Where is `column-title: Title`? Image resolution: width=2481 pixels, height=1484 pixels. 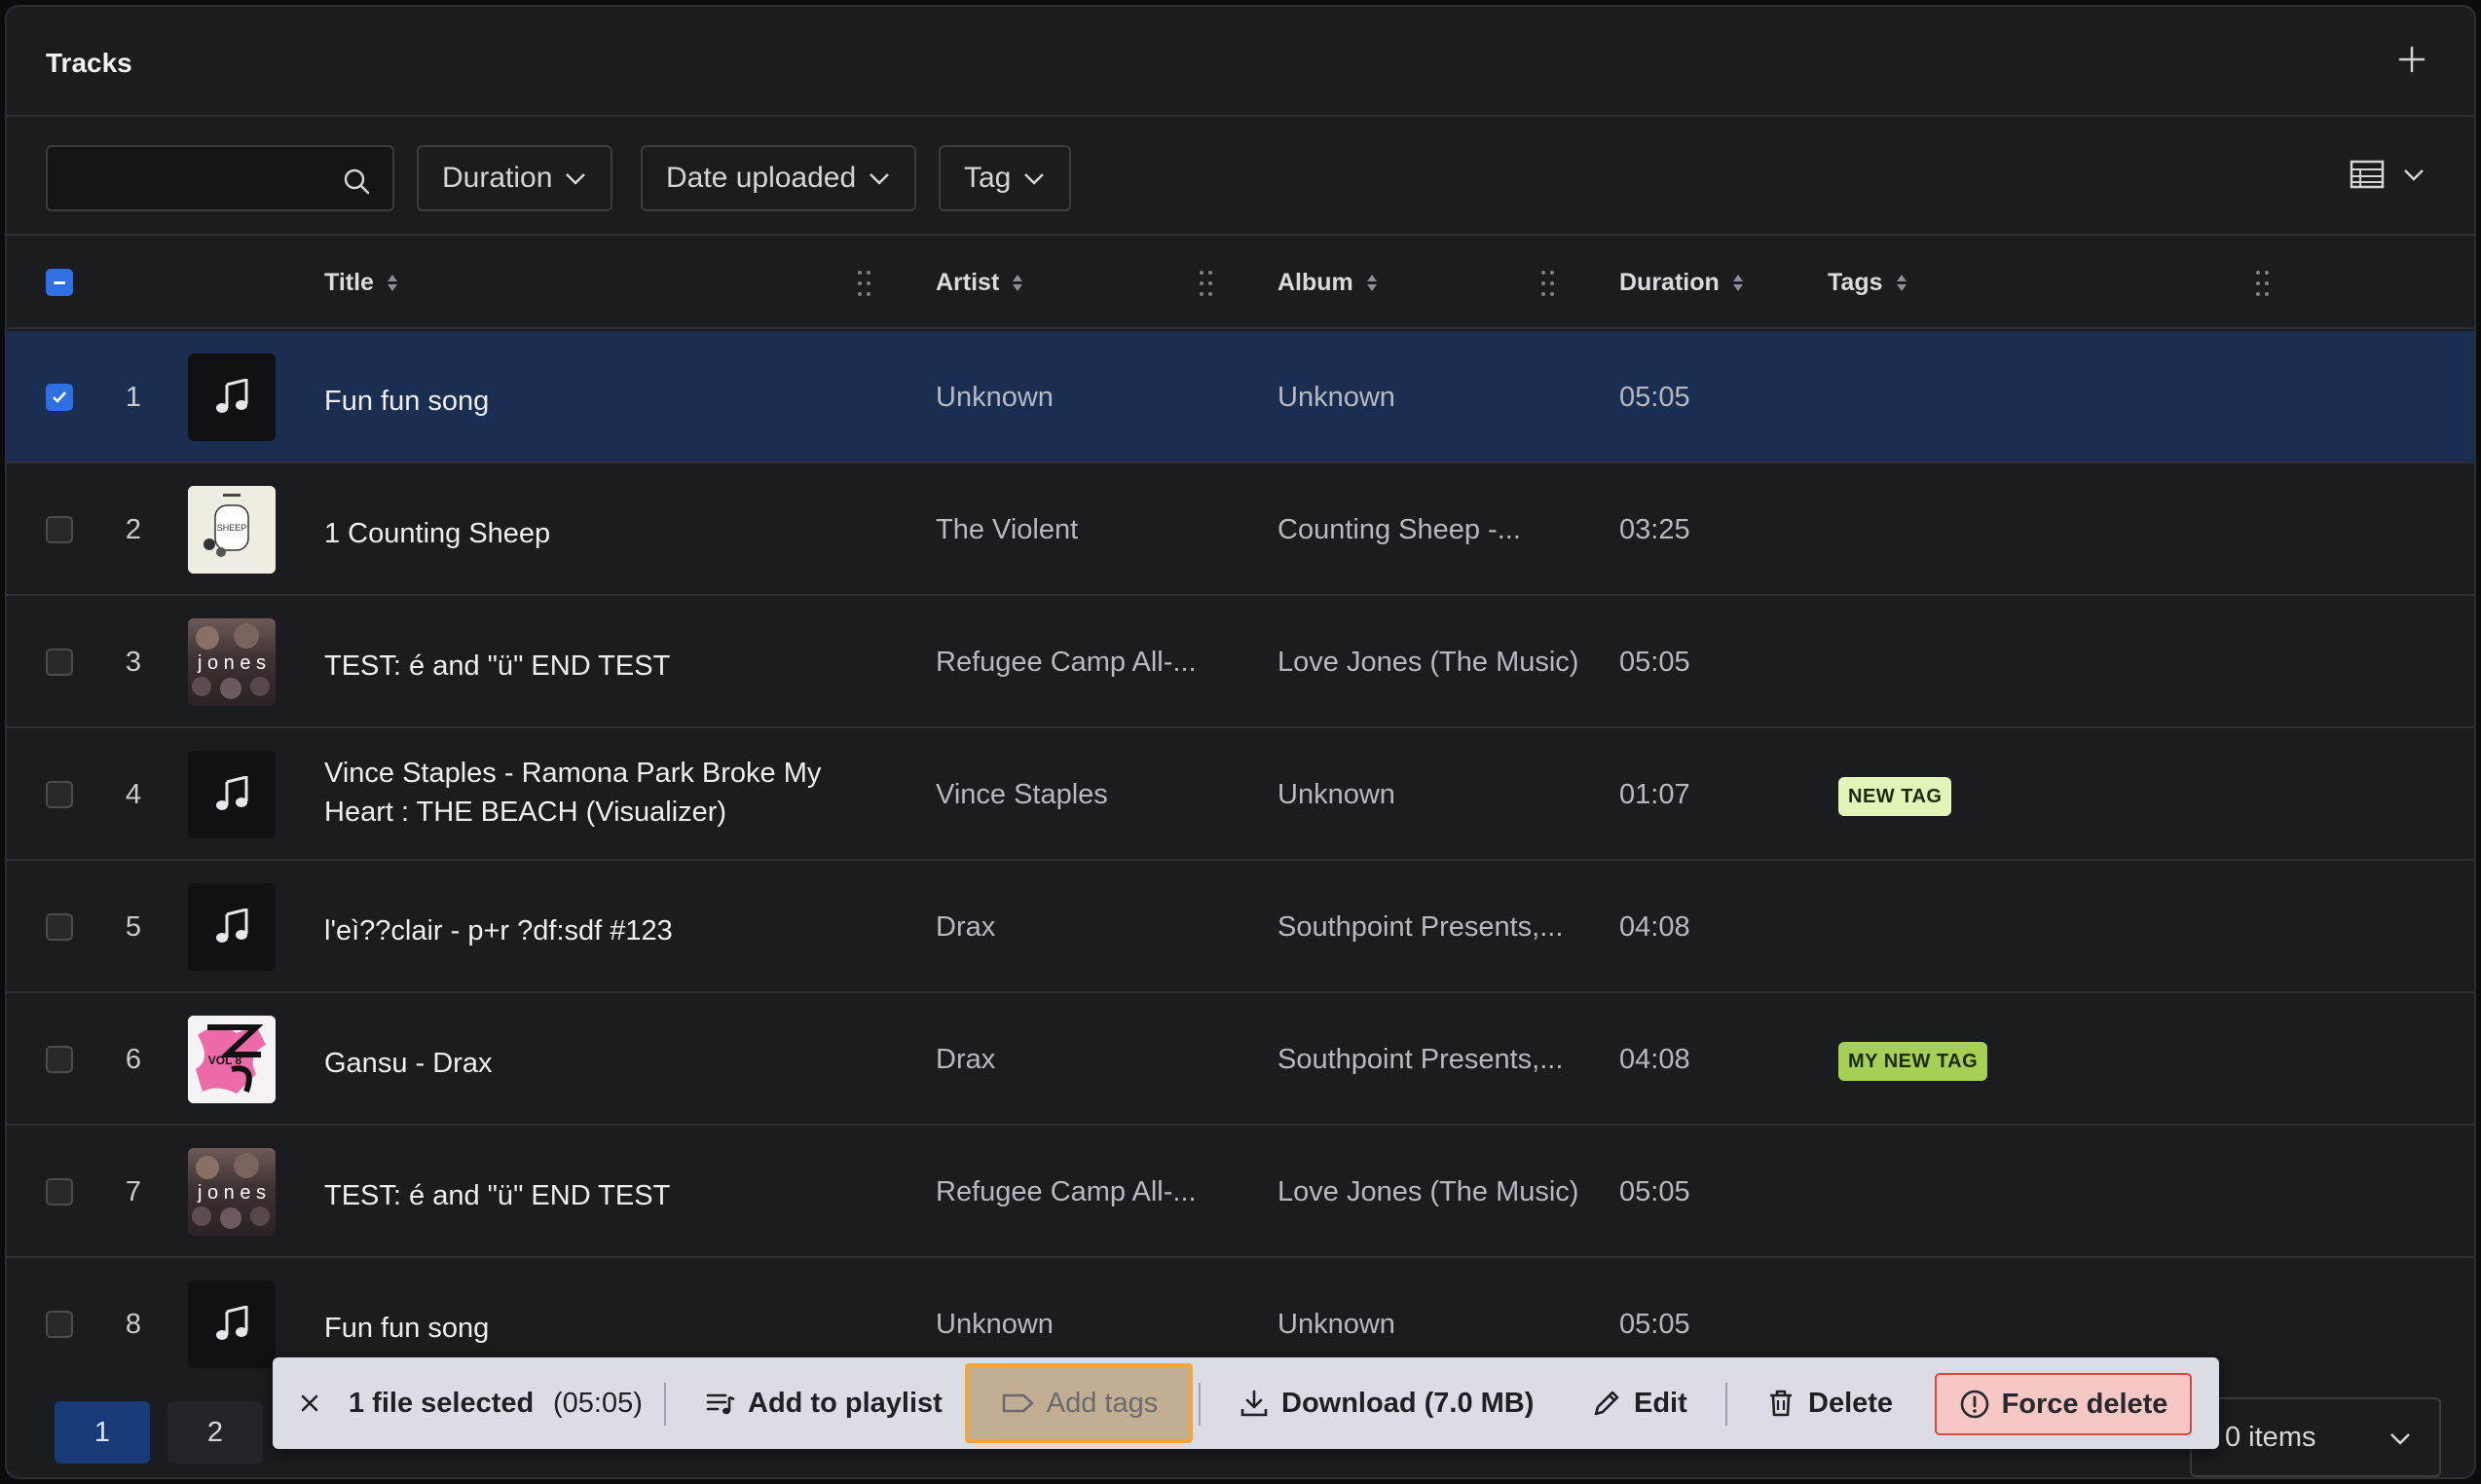
column-title: Title is located at coordinates (360, 283).